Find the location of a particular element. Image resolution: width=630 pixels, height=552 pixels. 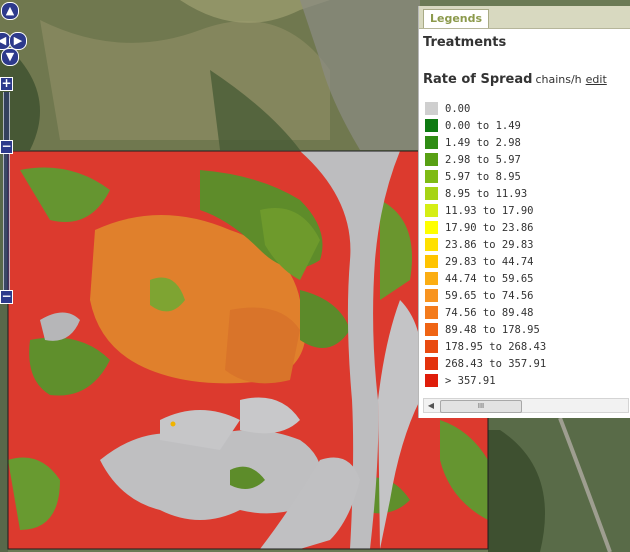

legend-label: 5.97 to 8.95 is located at coordinates (483, 176).